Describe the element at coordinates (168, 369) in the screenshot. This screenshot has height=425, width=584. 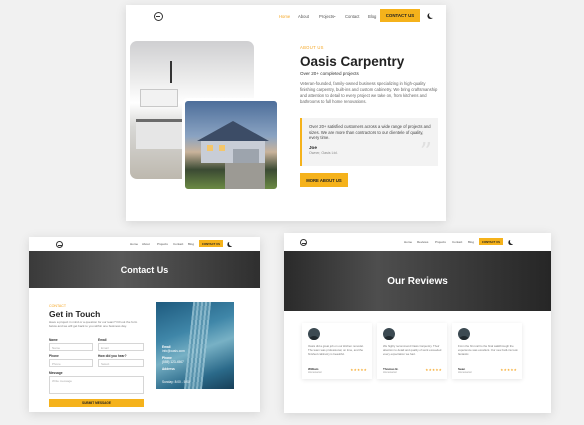
I see `address-info-label: Address` at that location.